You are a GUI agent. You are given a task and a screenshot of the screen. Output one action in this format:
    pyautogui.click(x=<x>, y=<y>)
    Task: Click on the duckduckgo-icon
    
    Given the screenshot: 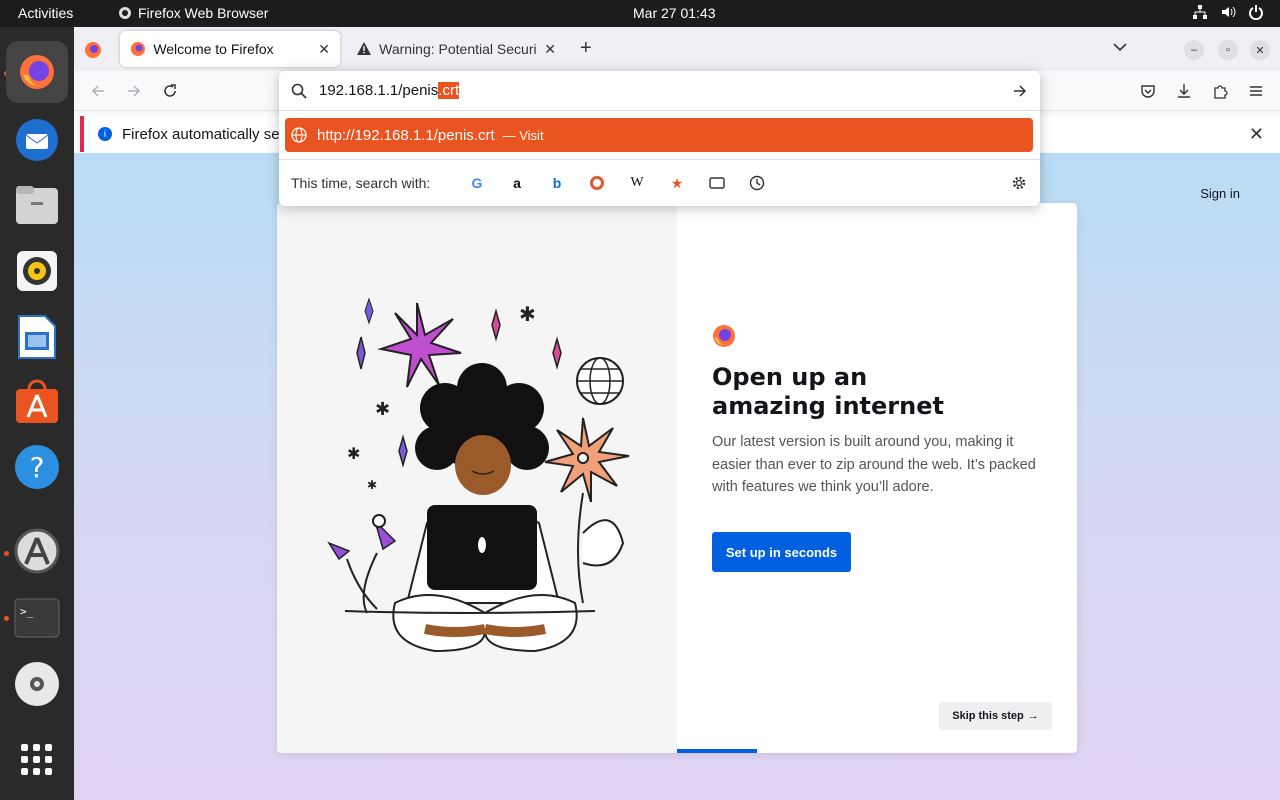 What is the action you would take?
    pyautogui.click(x=597, y=183)
    